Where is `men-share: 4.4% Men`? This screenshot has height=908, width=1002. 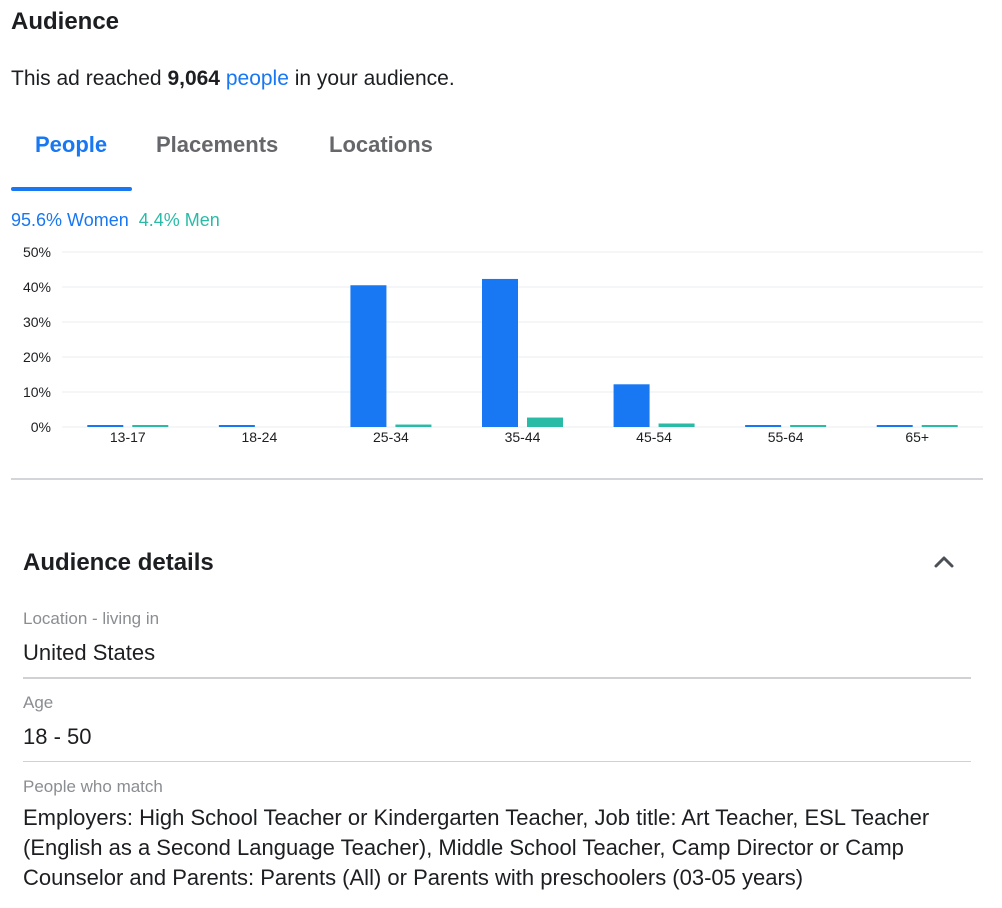 men-share: 4.4% Men is located at coordinates (179, 220).